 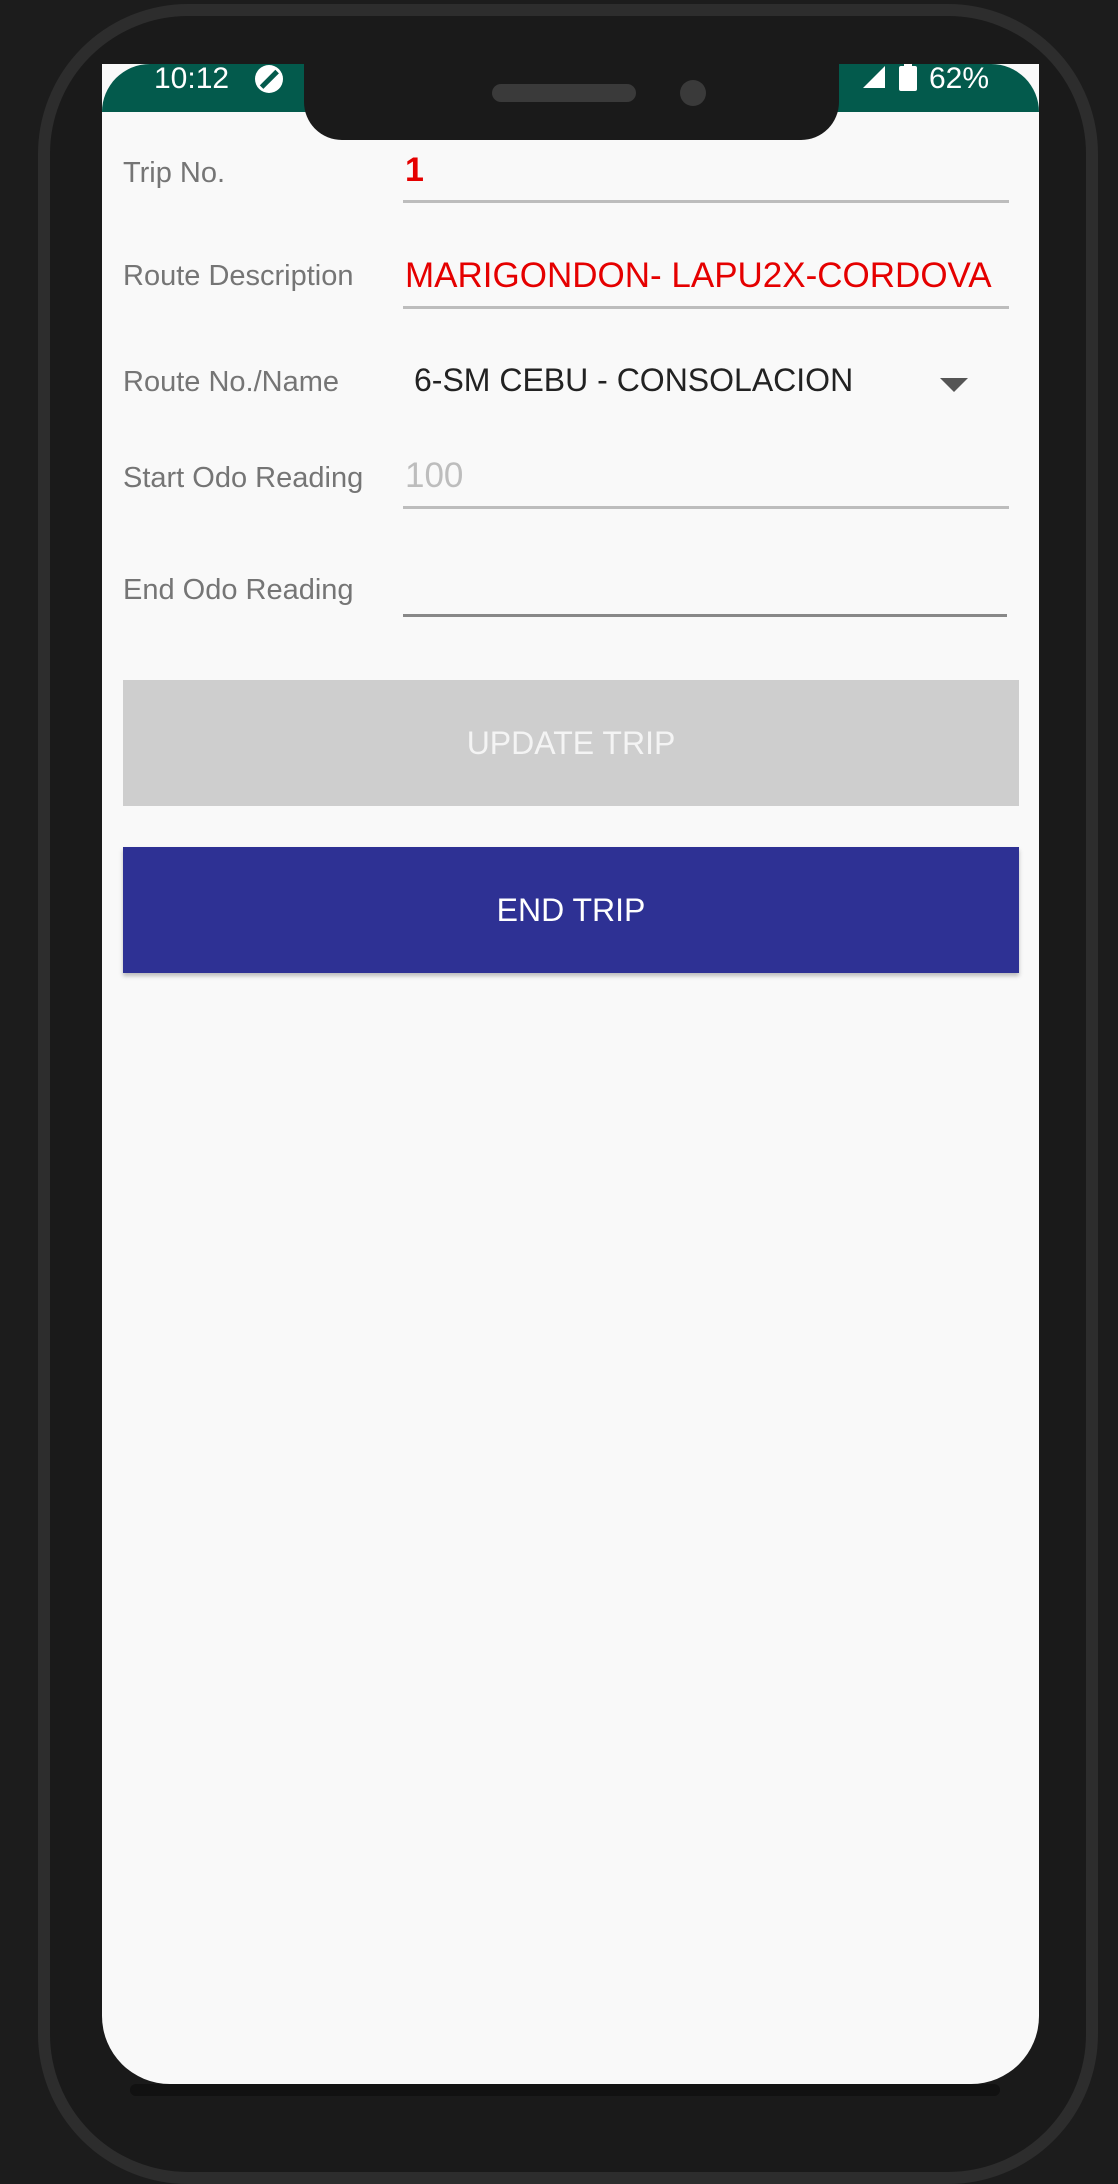 What do you see at coordinates (564, 93) in the screenshot?
I see `speaker-grille` at bounding box center [564, 93].